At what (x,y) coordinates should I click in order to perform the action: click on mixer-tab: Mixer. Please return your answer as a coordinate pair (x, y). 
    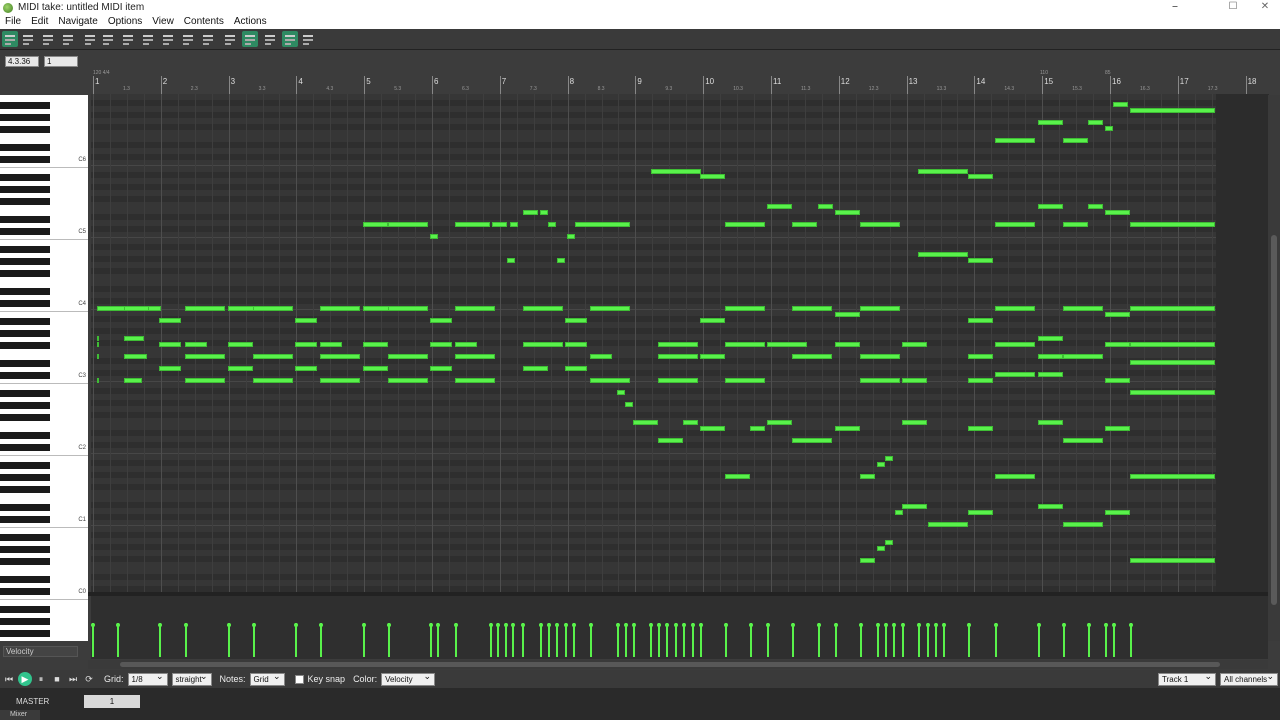
    Looking at the image, I should click on (20, 715).